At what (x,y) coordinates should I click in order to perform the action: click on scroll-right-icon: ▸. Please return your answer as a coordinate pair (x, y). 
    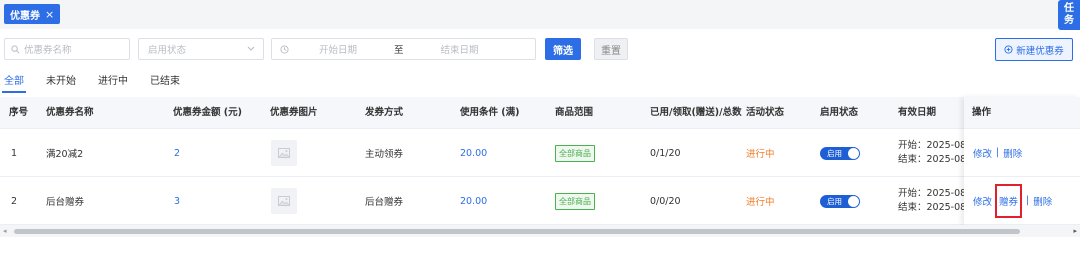
    Looking at the image, I should click on (1075, 231).